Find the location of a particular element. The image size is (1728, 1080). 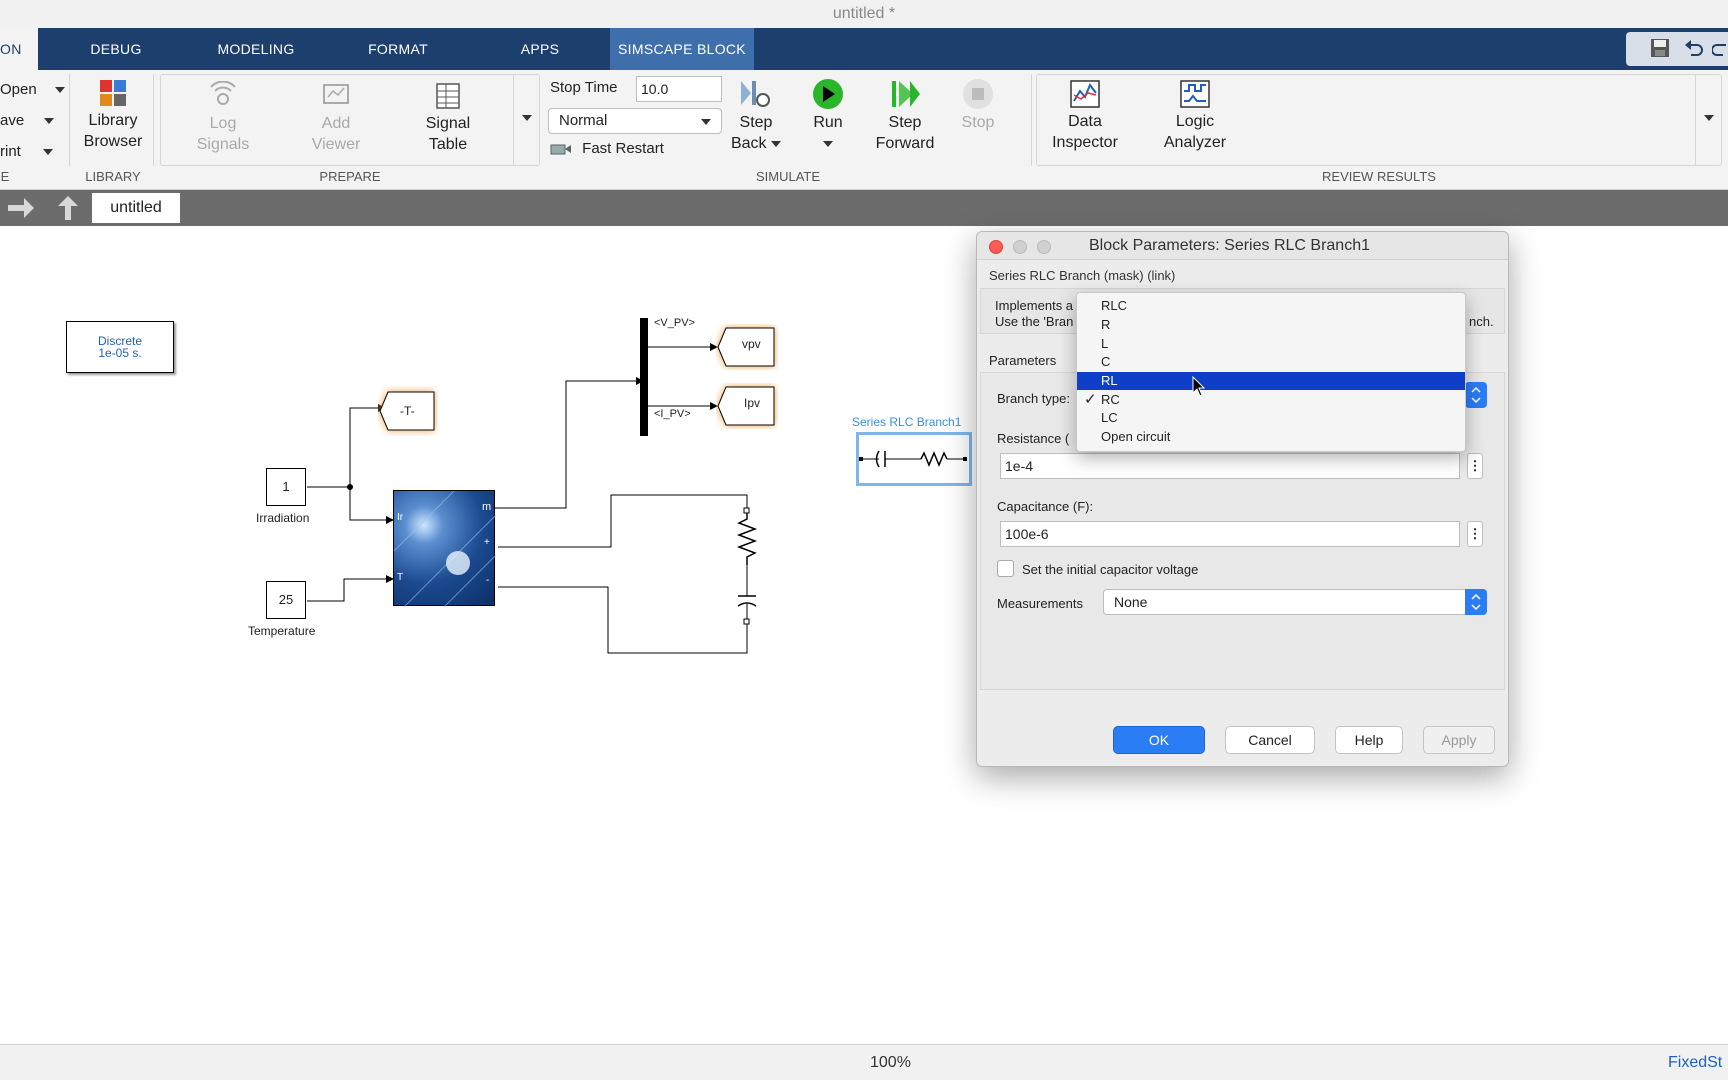

forward-arrow-icon is located at coordinates (21, 208).